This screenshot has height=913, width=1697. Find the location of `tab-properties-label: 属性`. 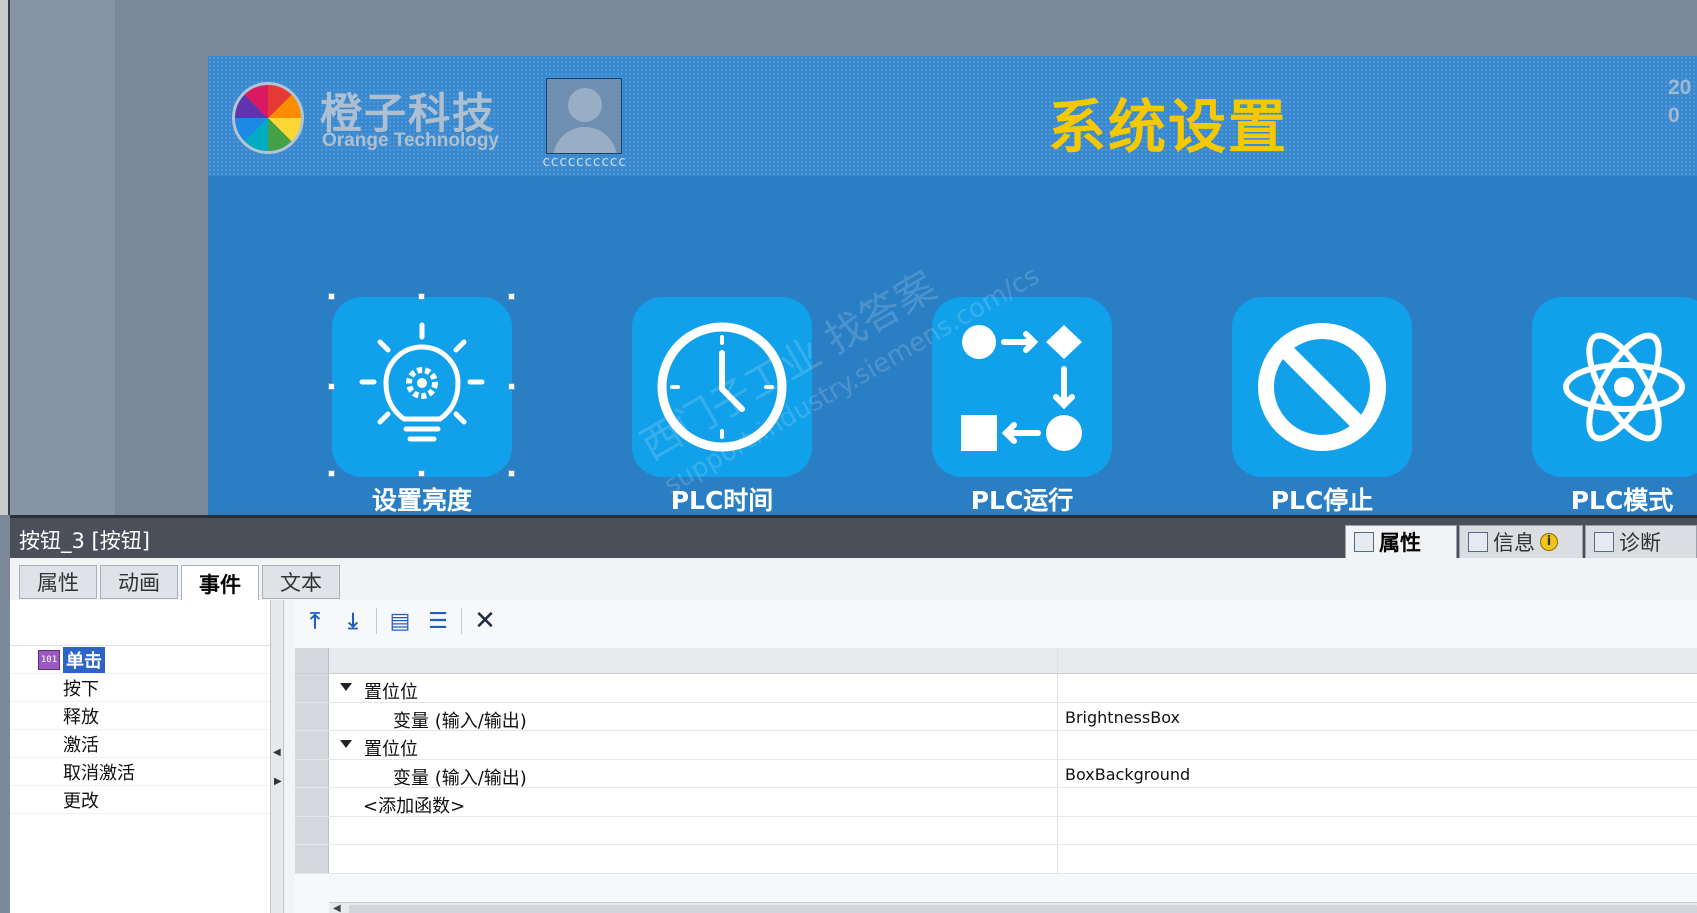

tab-properties-label: 属性 is located at coordinates (1400, 543).